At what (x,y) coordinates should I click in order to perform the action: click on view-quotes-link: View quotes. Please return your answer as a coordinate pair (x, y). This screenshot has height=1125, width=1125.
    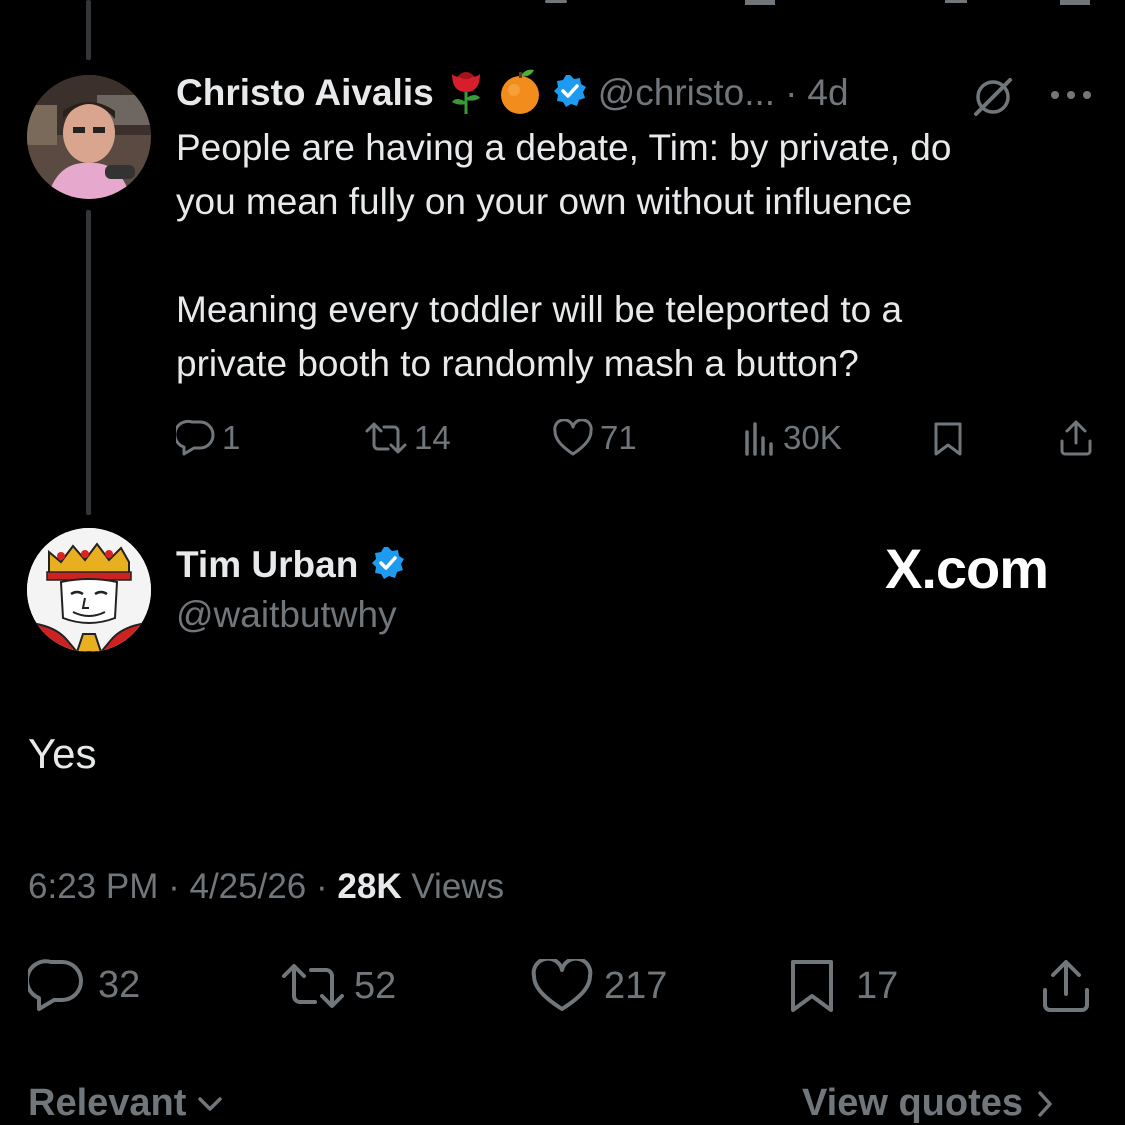
    Looking at the image, I should click on (928, 1103).